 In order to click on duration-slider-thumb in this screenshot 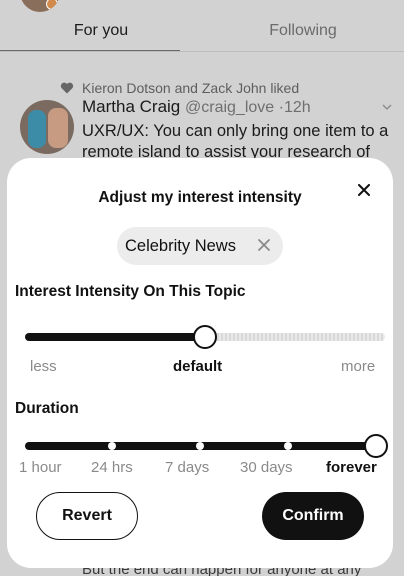, I will do `click(376, 446)`.